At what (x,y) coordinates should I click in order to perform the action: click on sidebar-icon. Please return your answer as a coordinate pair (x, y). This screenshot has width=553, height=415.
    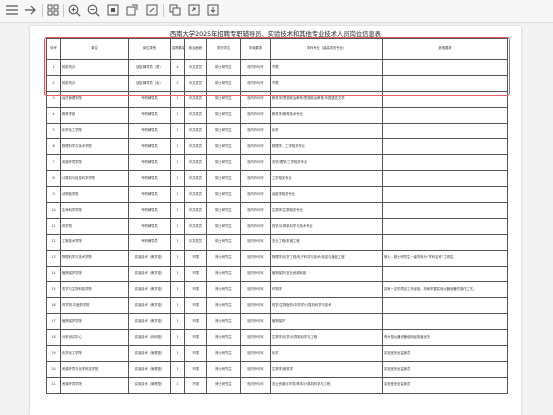
    Looking at the image, I should click on (53, 10).